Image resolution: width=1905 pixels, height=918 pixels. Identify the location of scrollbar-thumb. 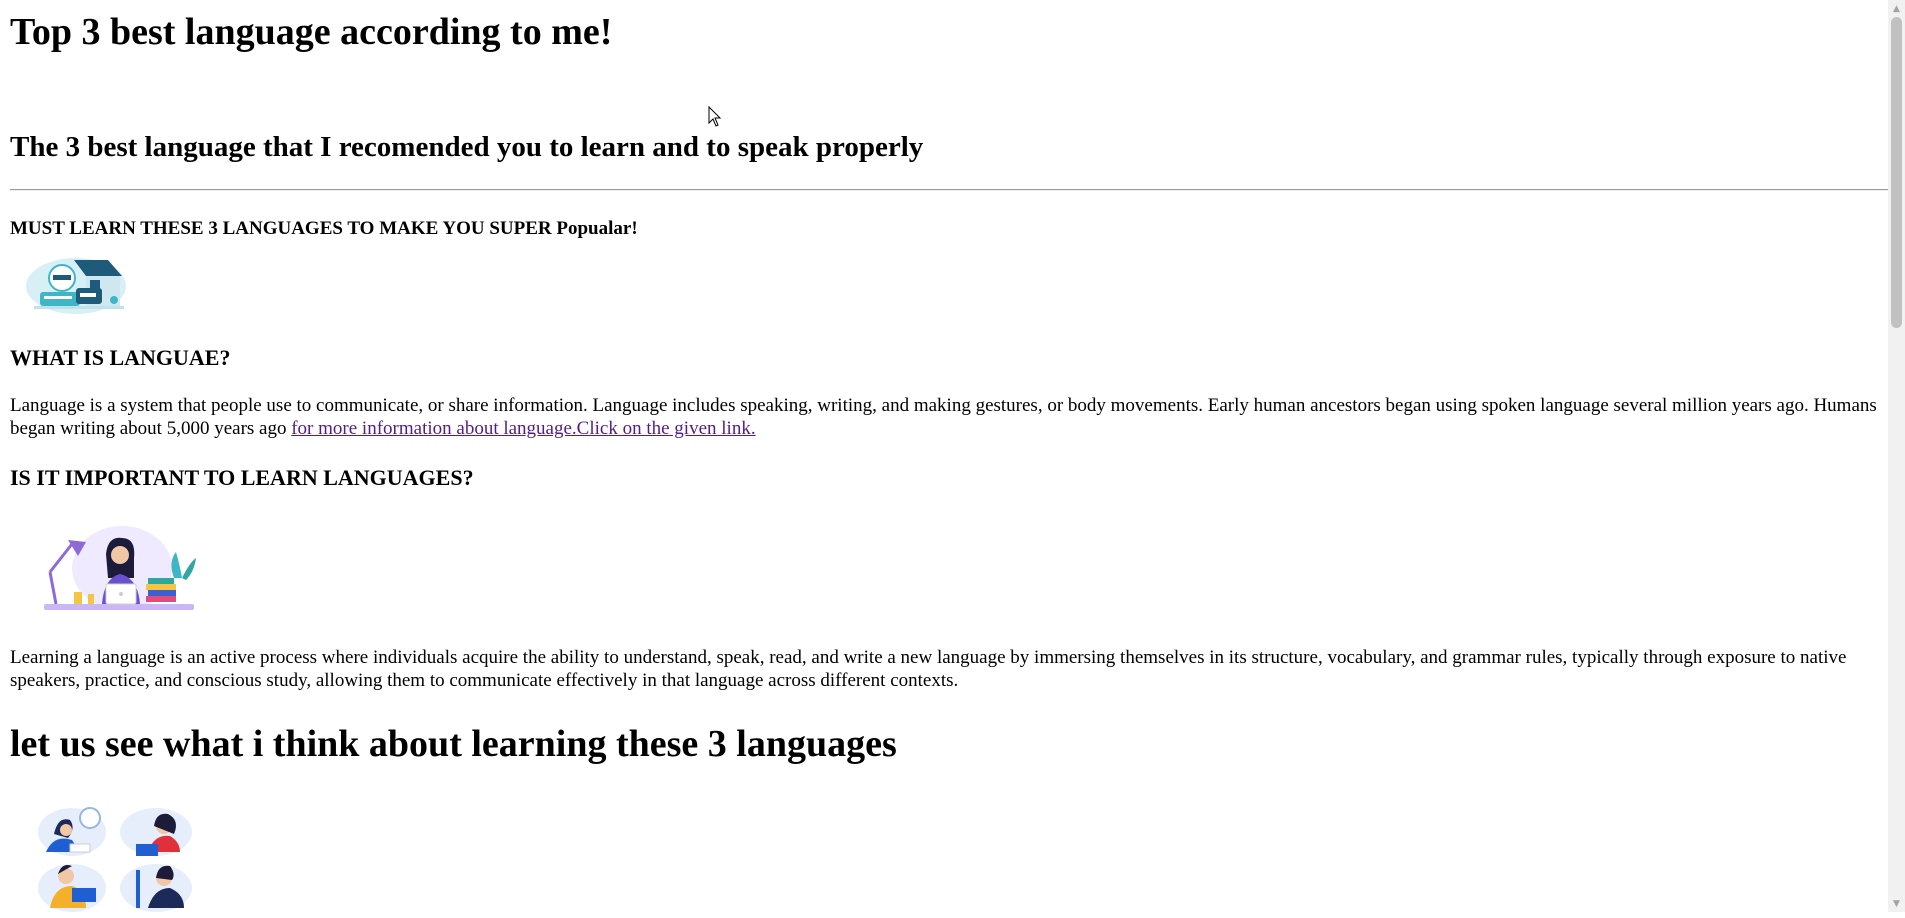
(1896, 172).